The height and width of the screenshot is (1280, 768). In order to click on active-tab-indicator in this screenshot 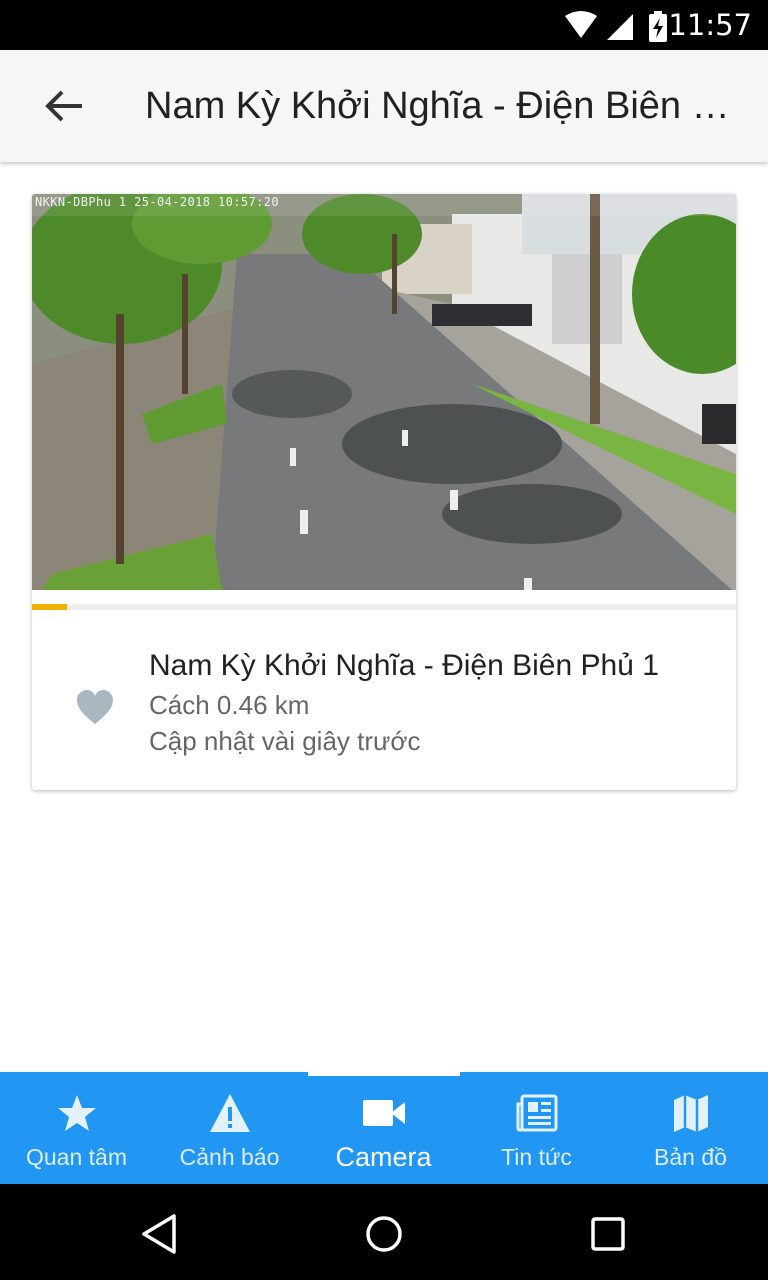, I will do `click(384, 1074)`.